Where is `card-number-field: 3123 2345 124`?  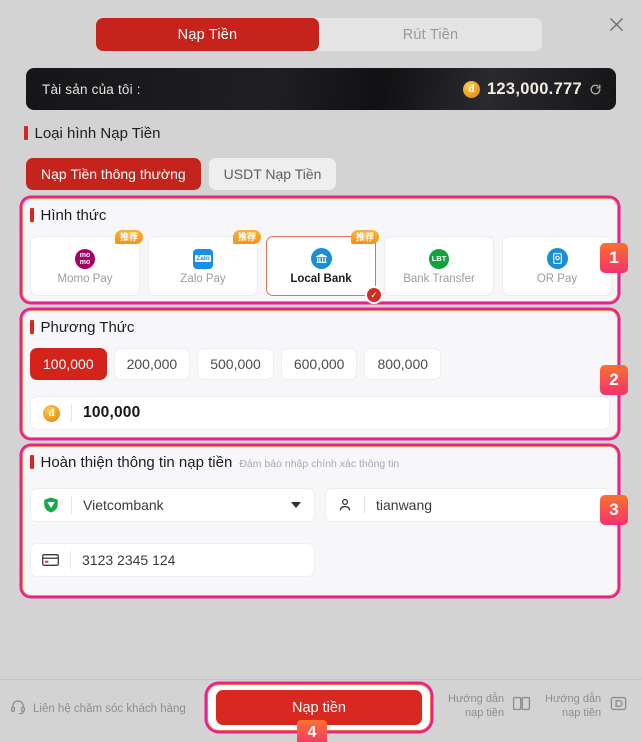
card-number-field: 3123 2345 124 is located at coordinates (172, 560).